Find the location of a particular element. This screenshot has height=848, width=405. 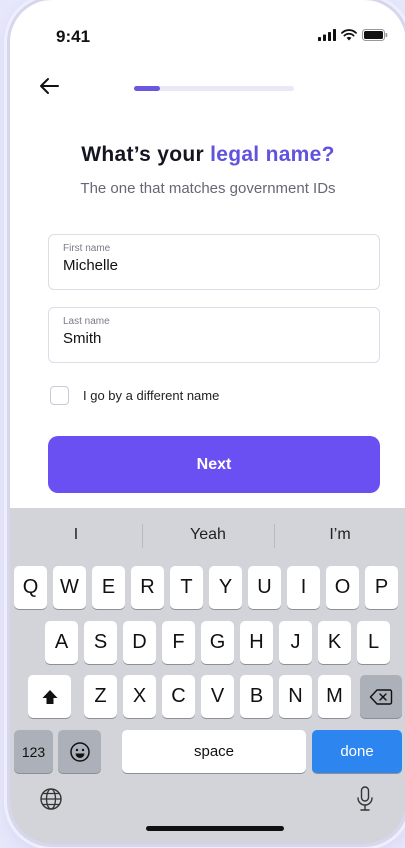

globe-button is located at coordinates (51, 799).